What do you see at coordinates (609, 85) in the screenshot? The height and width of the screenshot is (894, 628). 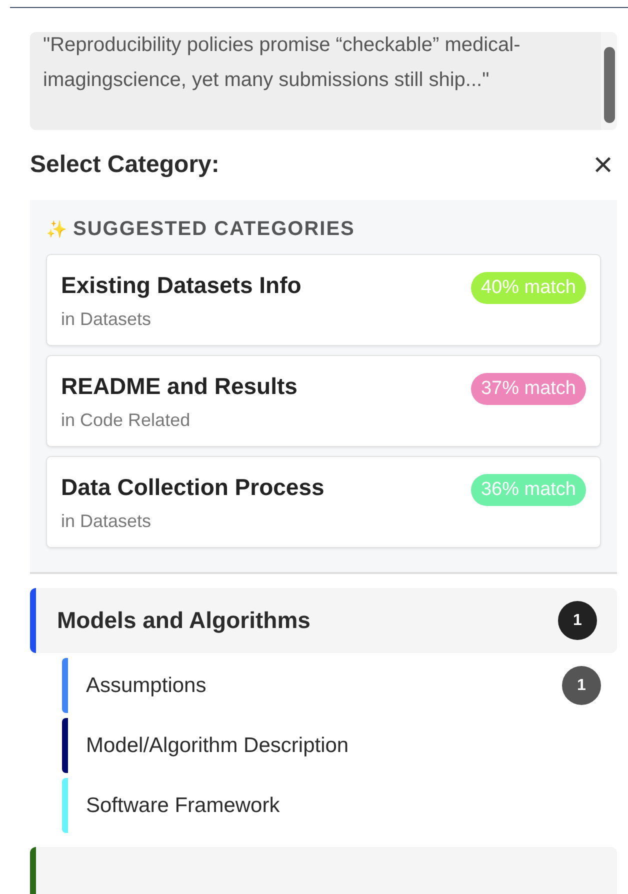 I see `scrollbar-thumb` at bounding box center [609, 85].